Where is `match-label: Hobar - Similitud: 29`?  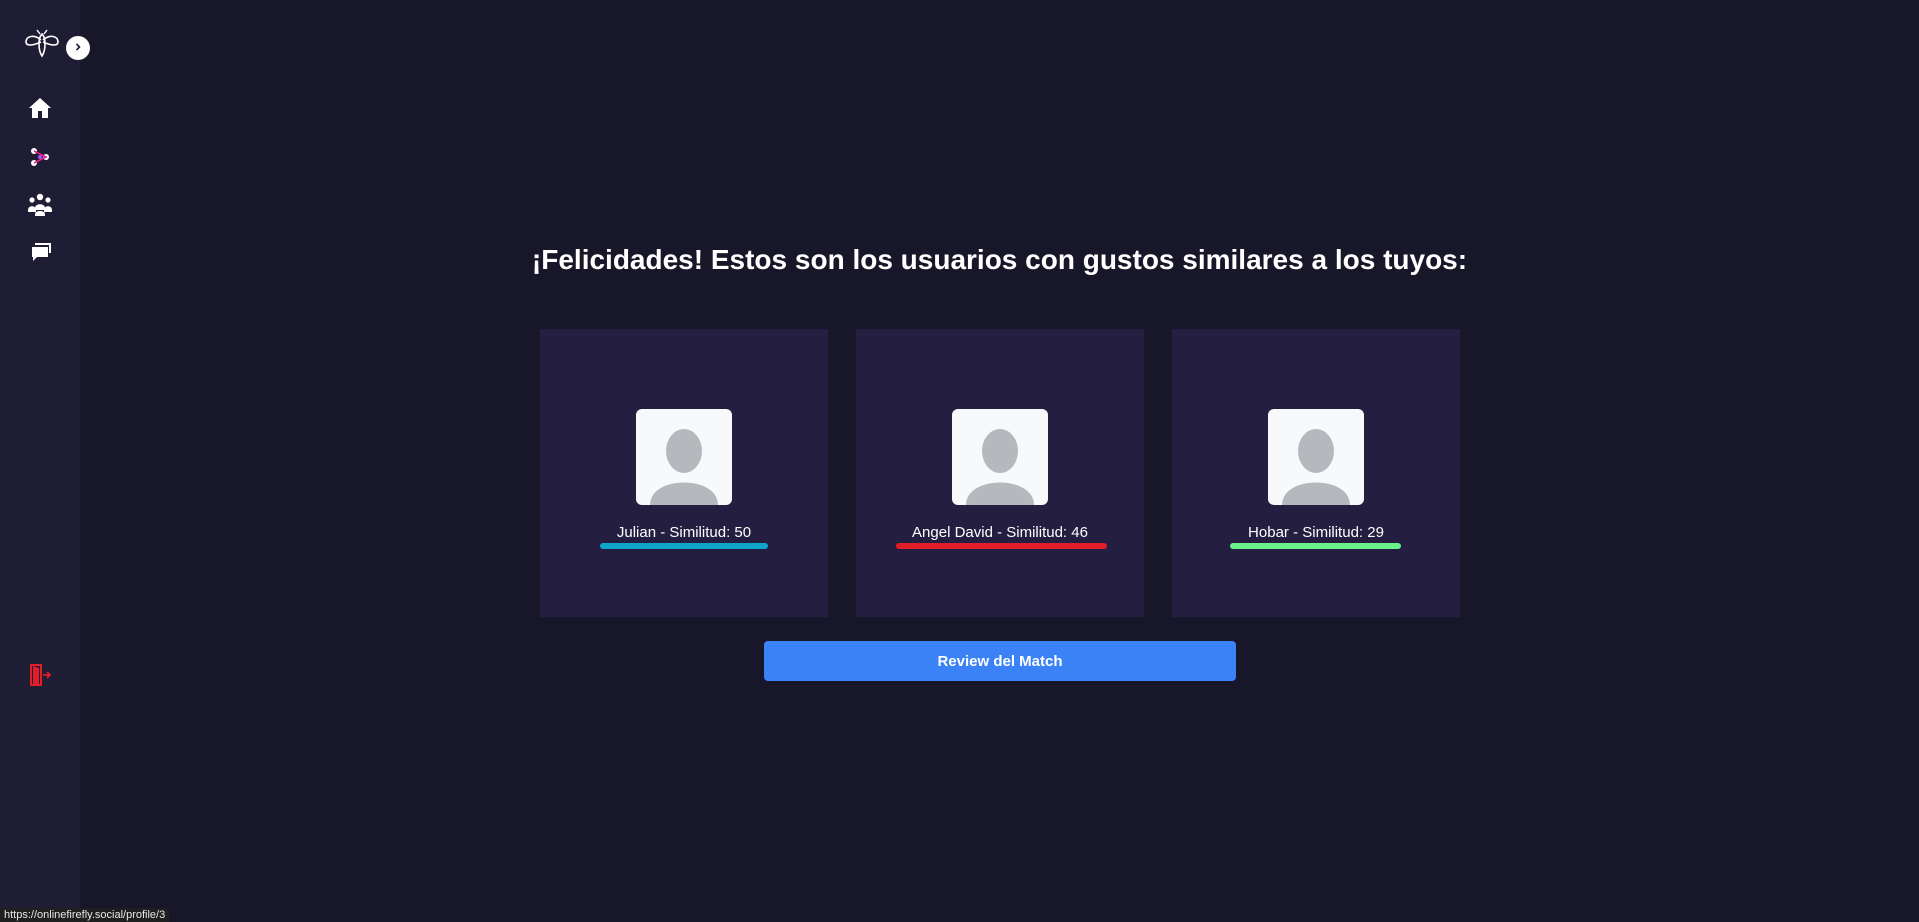 match-label: Hobar - Similitud: 29 is located at coordinates (1316, 532).